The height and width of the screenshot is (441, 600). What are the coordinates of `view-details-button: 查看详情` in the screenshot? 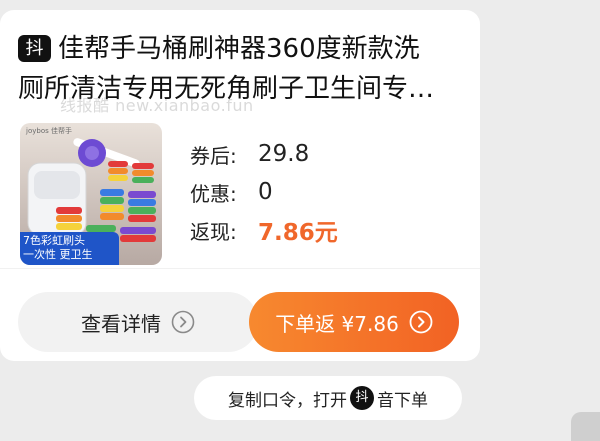 It's located at (138, 322).